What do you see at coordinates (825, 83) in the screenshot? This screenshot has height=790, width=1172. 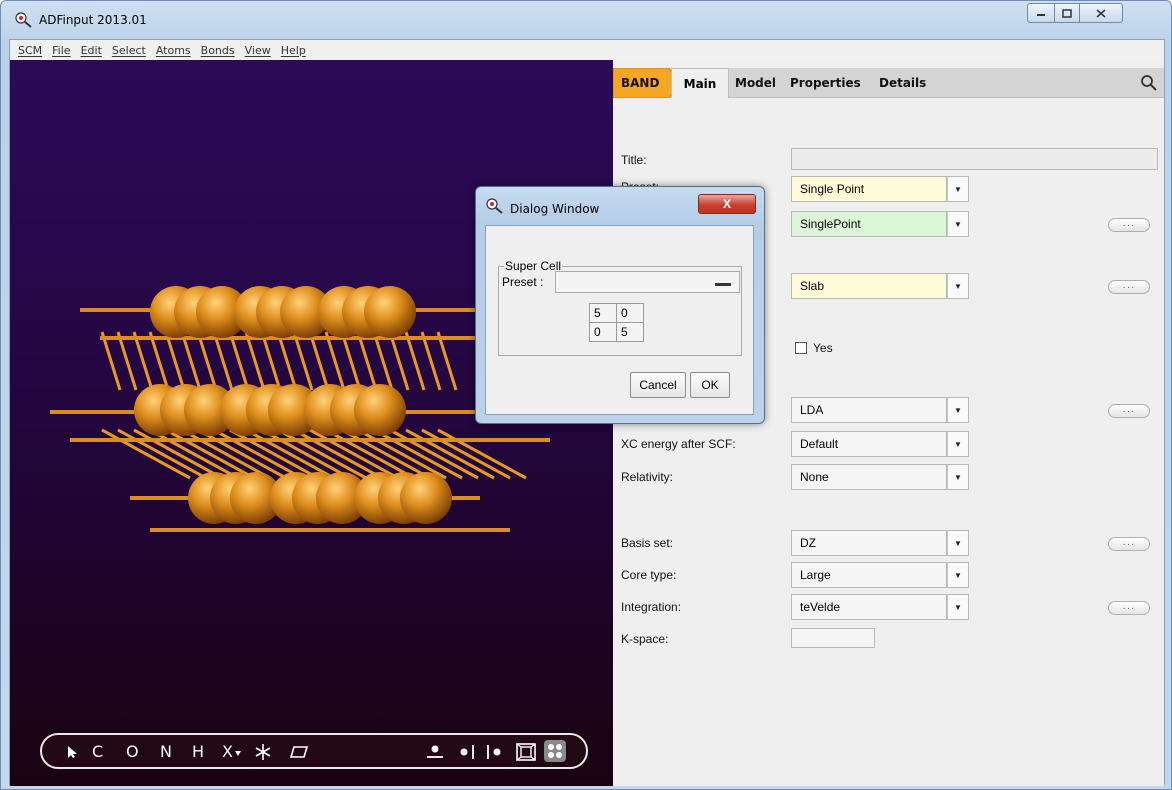 I see `tab-properties: Properties` at bounding box center [825, 83].